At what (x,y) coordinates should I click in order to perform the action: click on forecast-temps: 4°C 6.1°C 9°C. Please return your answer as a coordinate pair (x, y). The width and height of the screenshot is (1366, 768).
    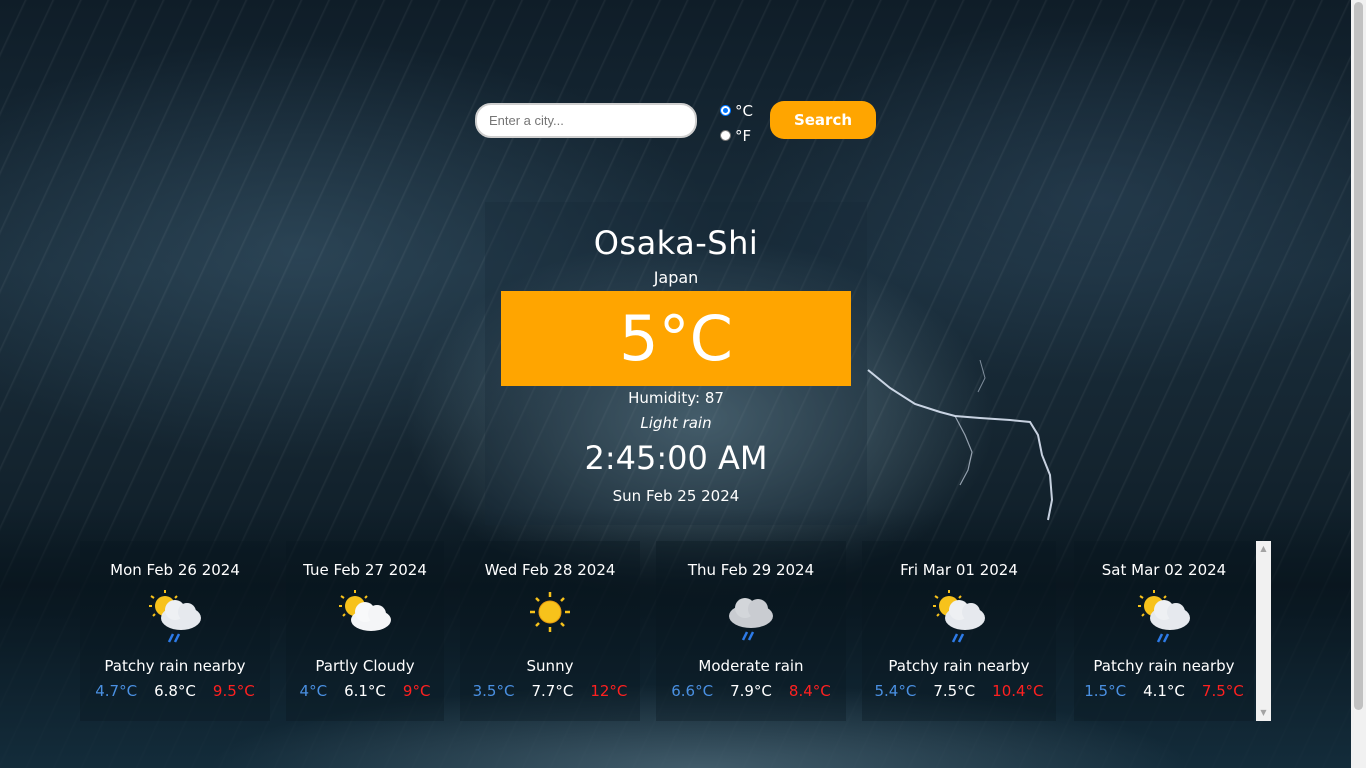
    Looking at the image, I should click on (365, 691).